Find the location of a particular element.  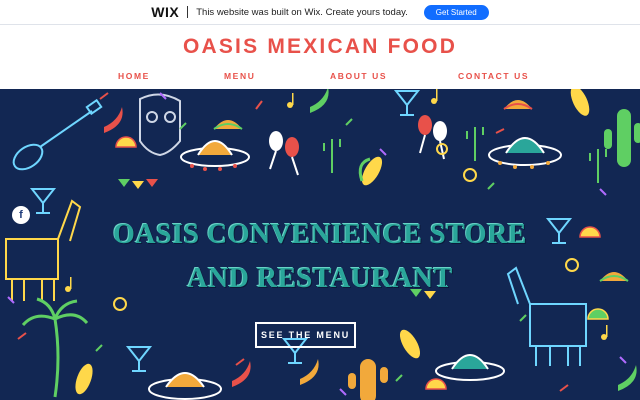

site-title: OASIS MEXICAN FOOD is located at coordinates (320, 47).